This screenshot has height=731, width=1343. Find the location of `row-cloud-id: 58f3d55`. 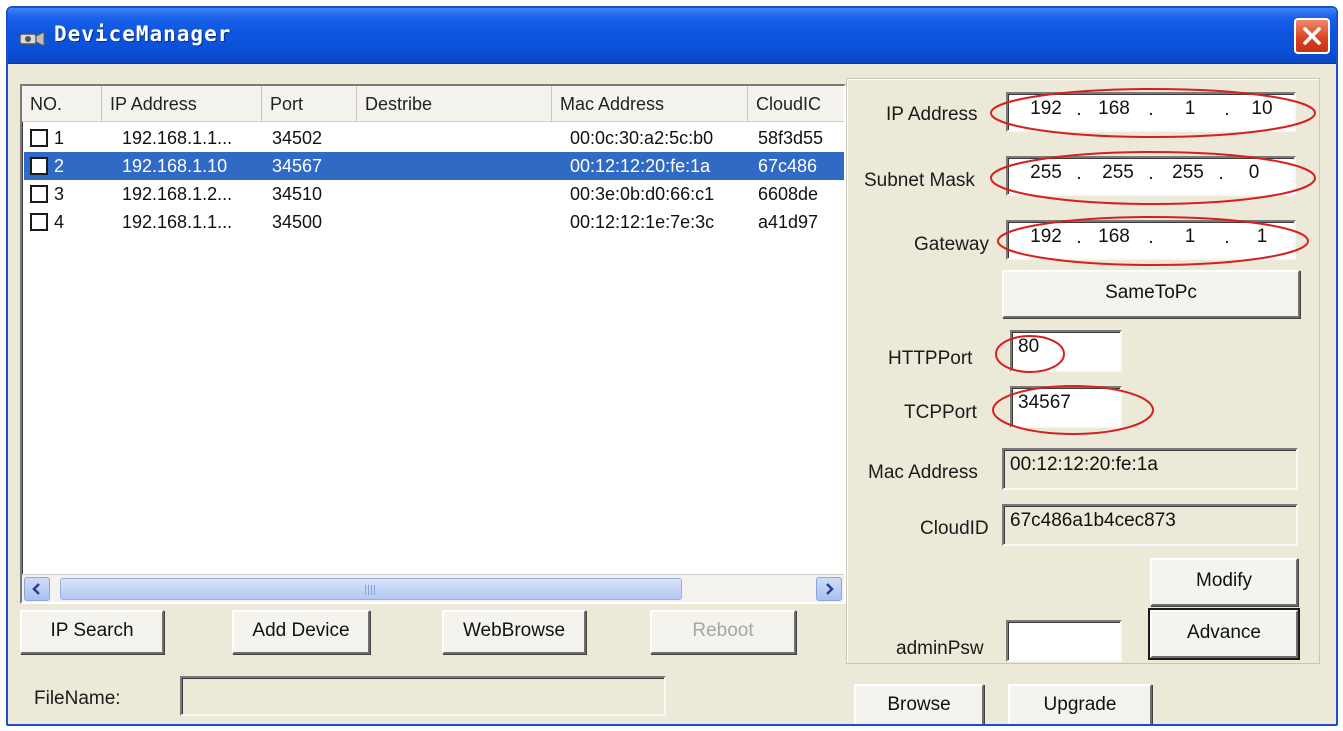

row-cloud-id: 58f3d55 is located at coordinates (791, 138).